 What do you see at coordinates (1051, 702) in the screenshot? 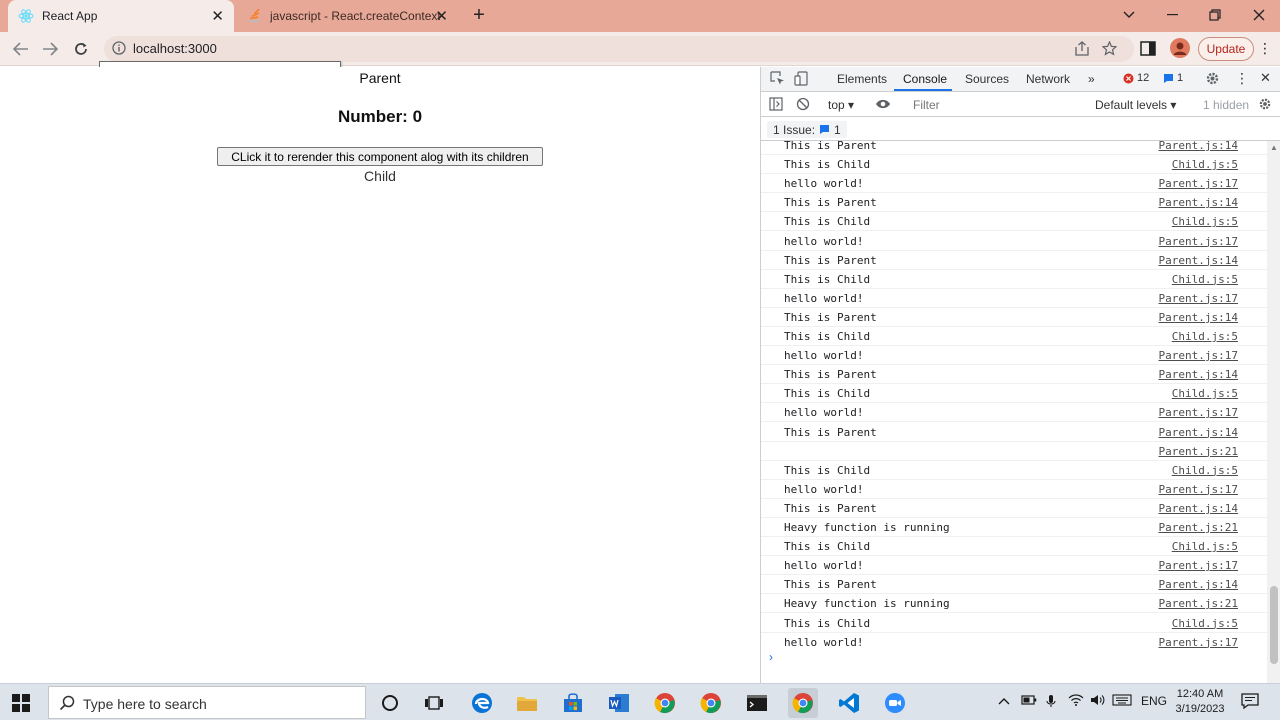
I see `microphone-icon` at bounding box center [1051, 702].